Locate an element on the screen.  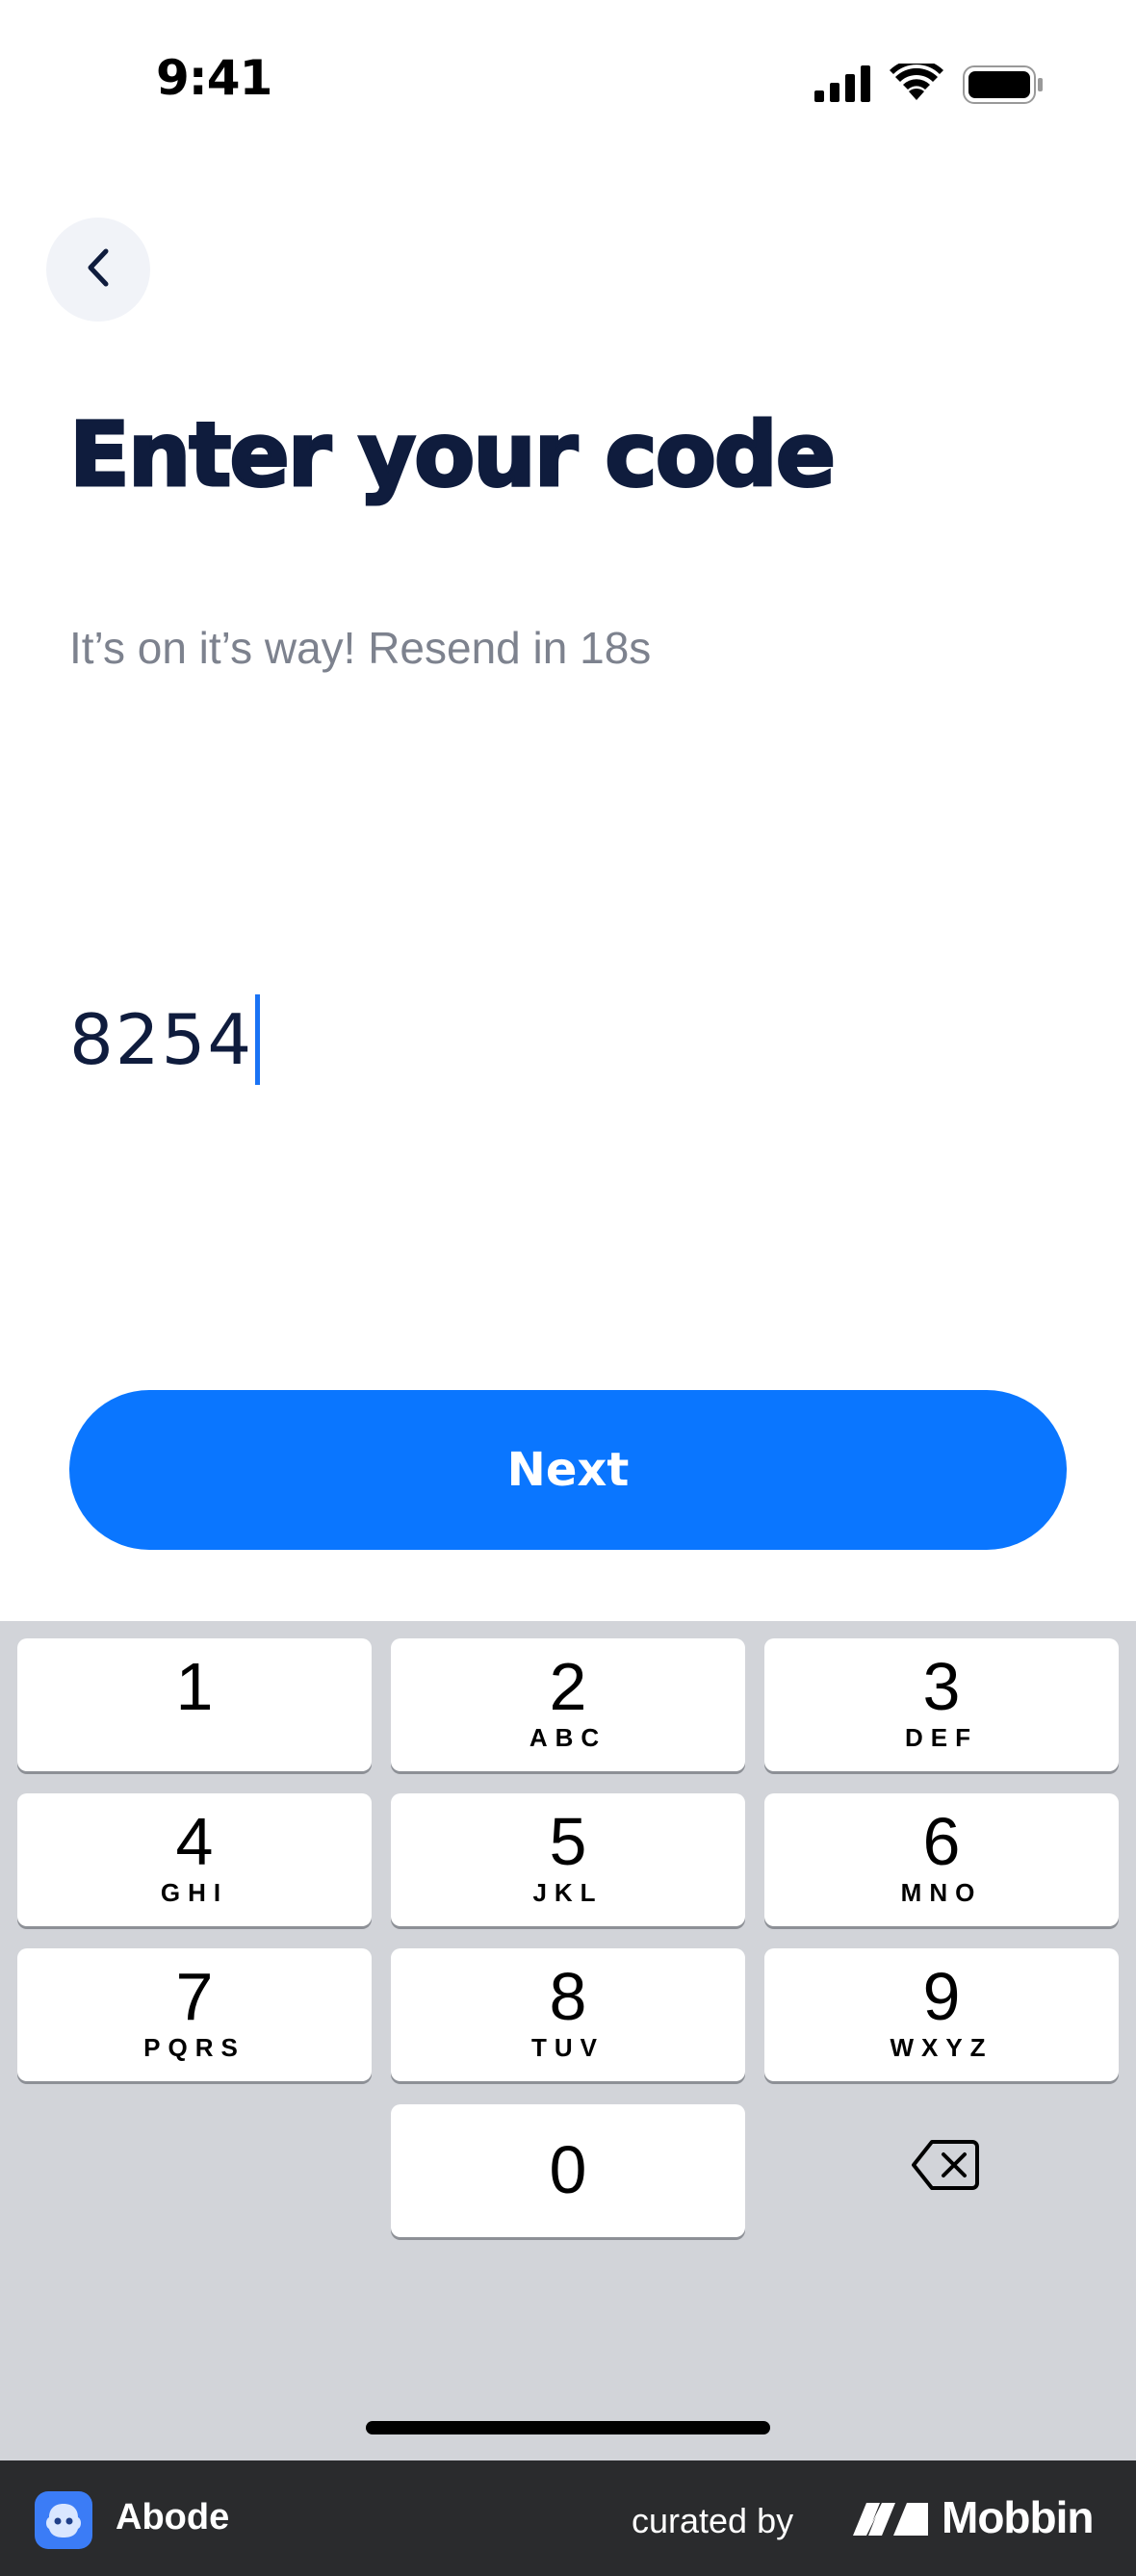
key-letters: TUV is located at coordinates (568, 2048).